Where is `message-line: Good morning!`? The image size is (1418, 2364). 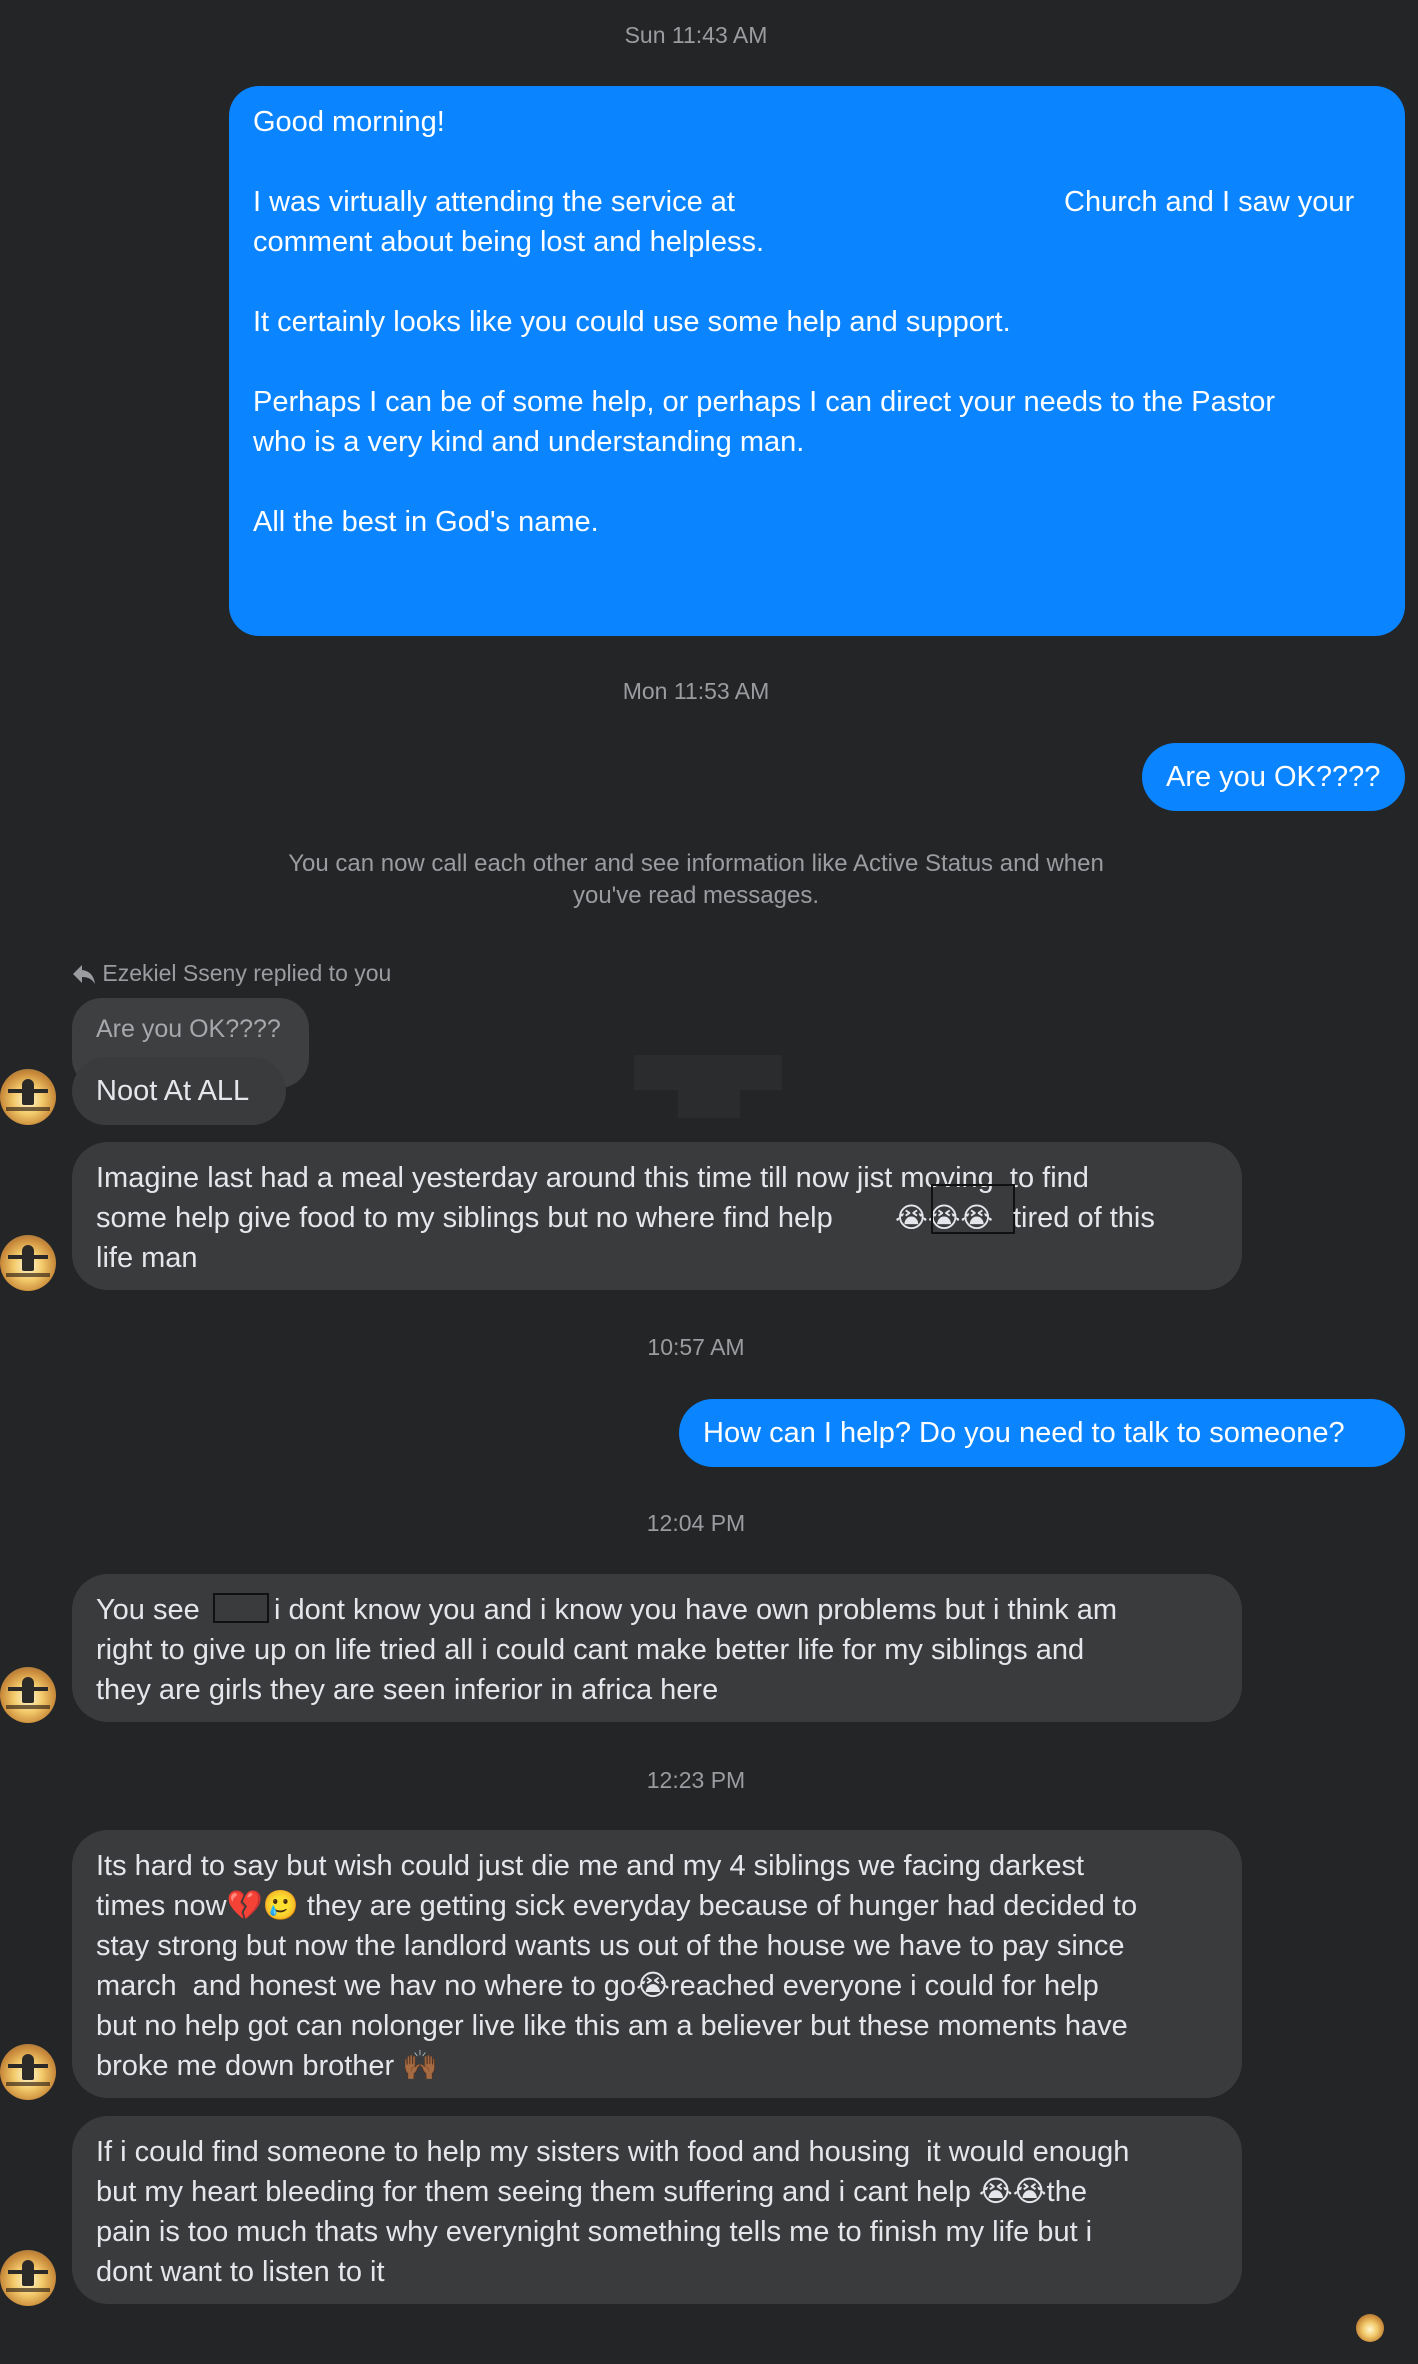 message-line: Good morning! is located at coordinates (349, 122).